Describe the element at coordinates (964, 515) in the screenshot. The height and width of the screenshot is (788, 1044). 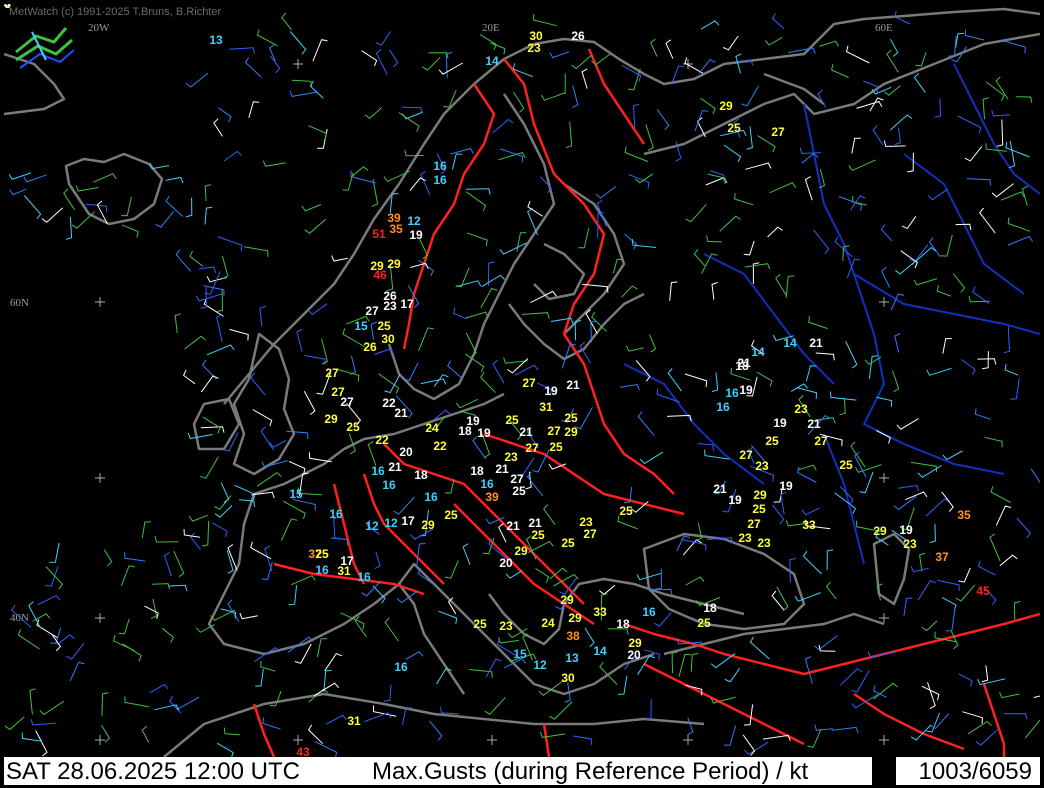
I see `gust-value-label: 35` at that location.